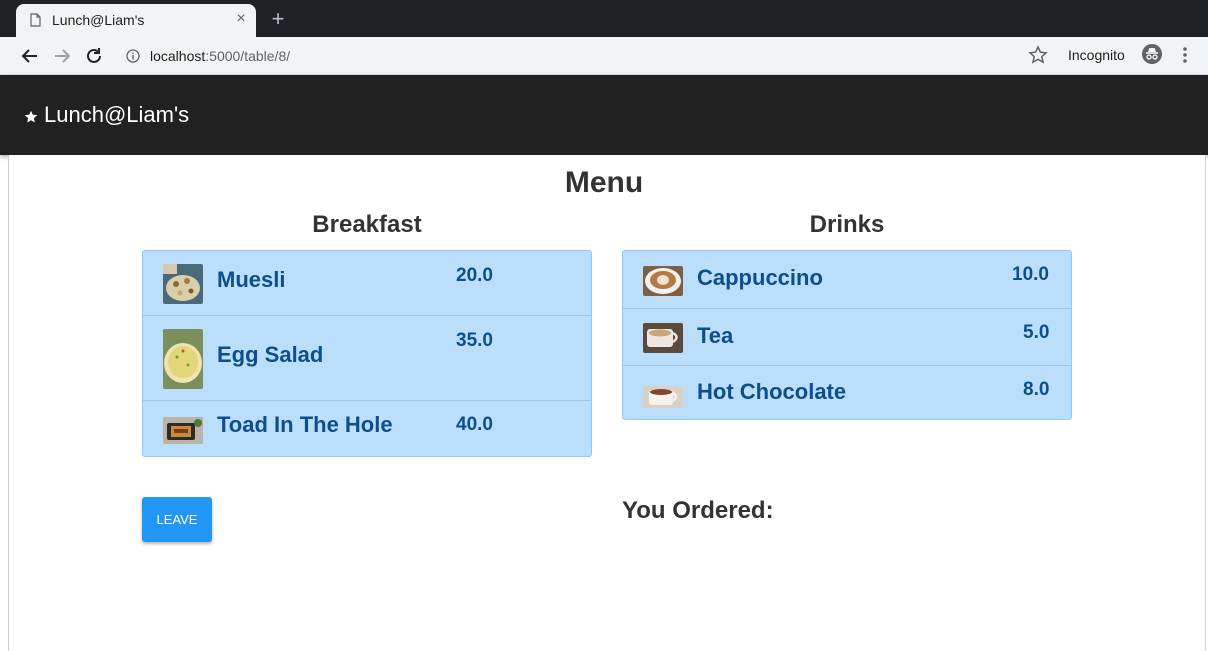 This screenshot has height=651, width=1208. Describe the element at coordinates (183, 430) in the screenshot. I see `toad-in-the-hole-image` at that location.